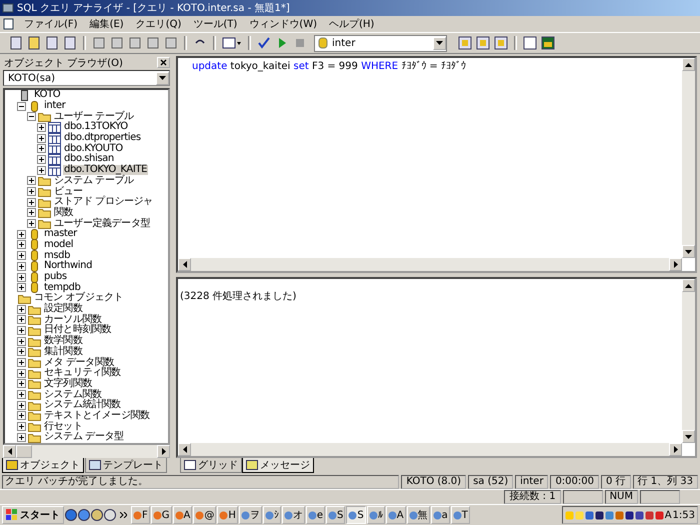 The width and height of the screenshot is (700, 525). What do you see at coordinates (94, 117) in the screenshot?
I see `tree-item: ユーザー テーブル` at bounding box center [94, 117].